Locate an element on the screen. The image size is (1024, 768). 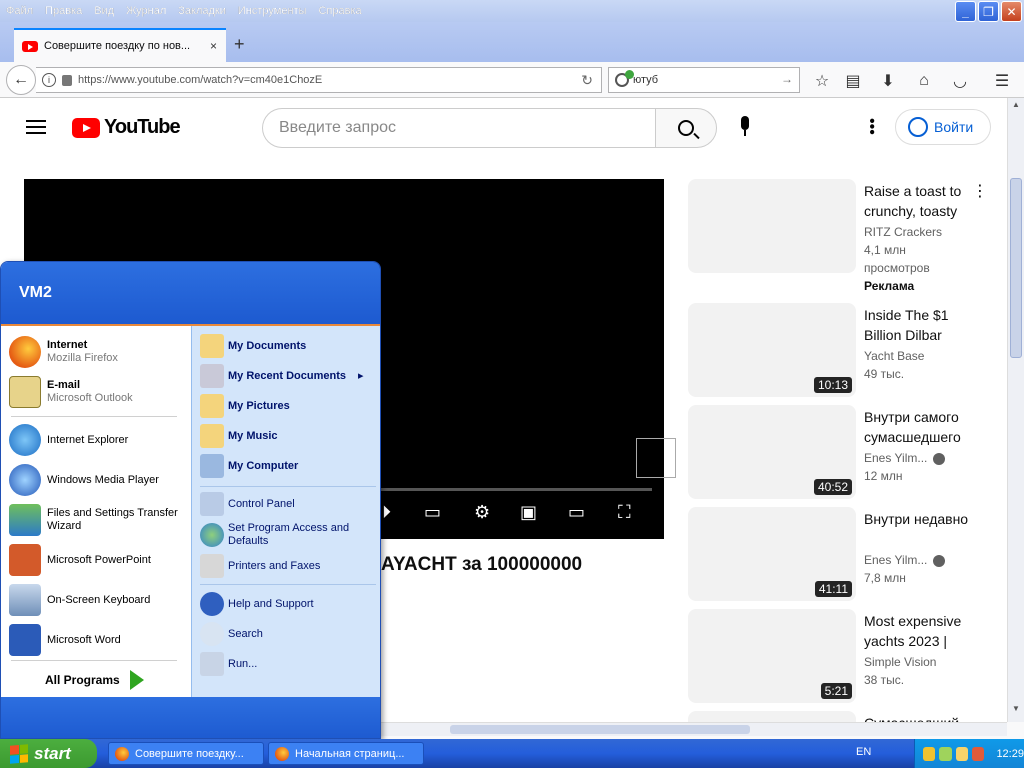
rec-title: Raise a toast to crunchy, toasty is located at coordinates (920, 201).